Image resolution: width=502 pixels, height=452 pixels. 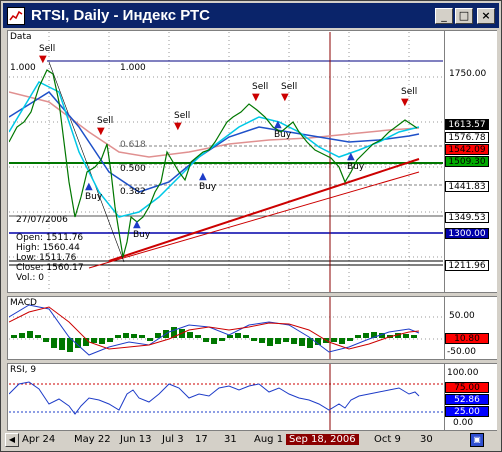 I want to click on rsi-tag: 75.00, so click(x=467, y=387).